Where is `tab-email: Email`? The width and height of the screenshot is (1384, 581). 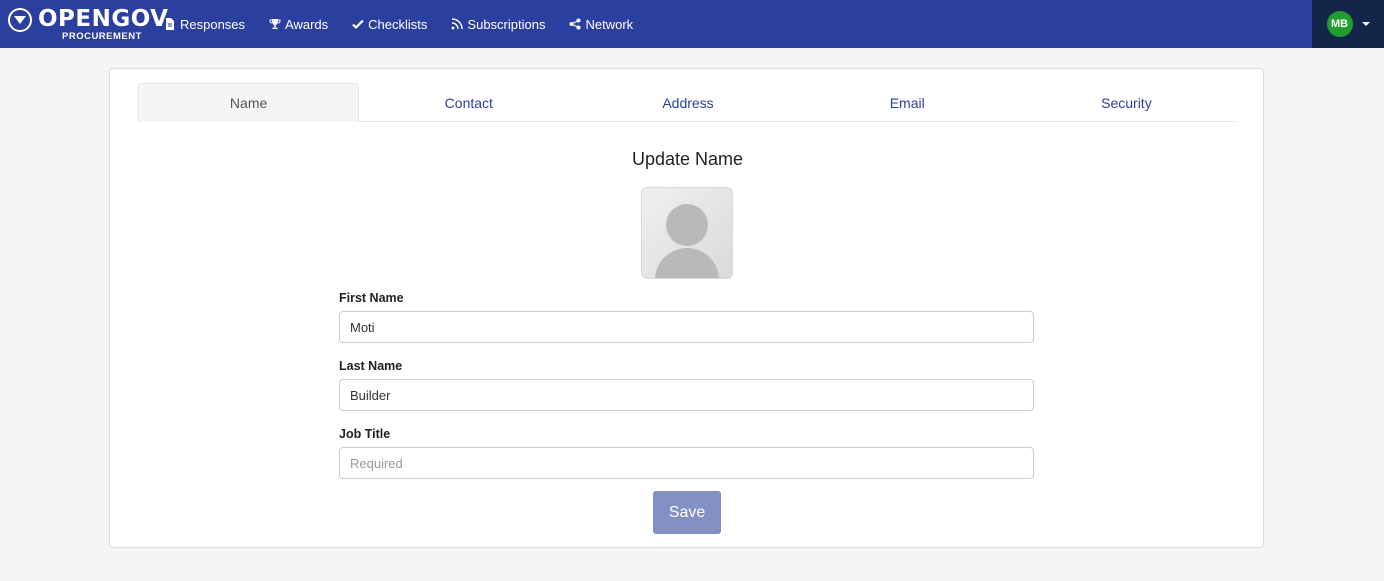
tab-email: Email is located at coordinates (907, 102).